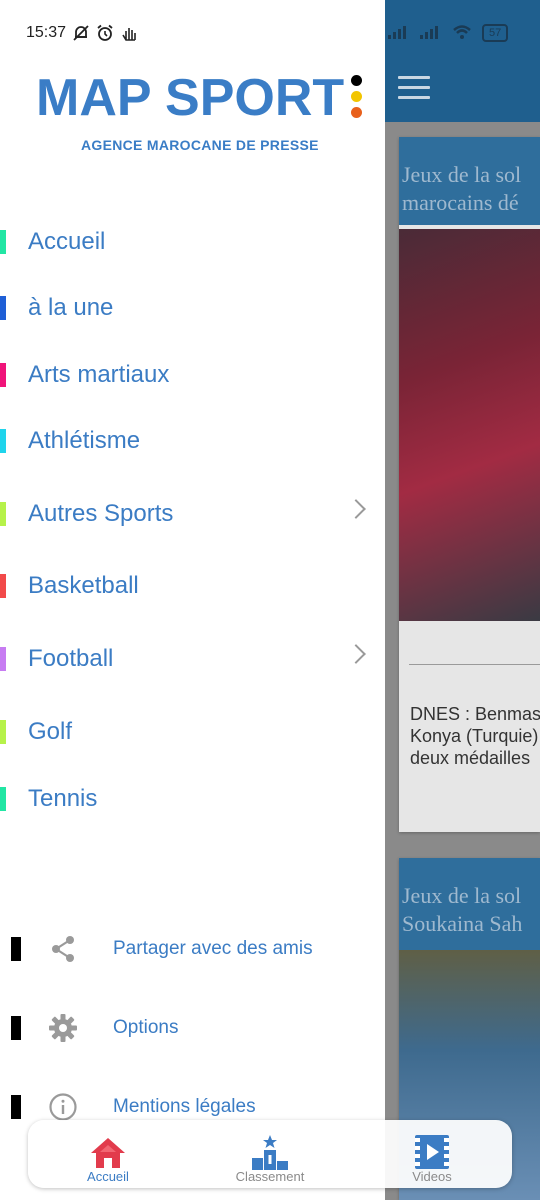  Describe the element at coordinates (448, 33) in the screenshot. I see `status-bar-right: 57` at that location.